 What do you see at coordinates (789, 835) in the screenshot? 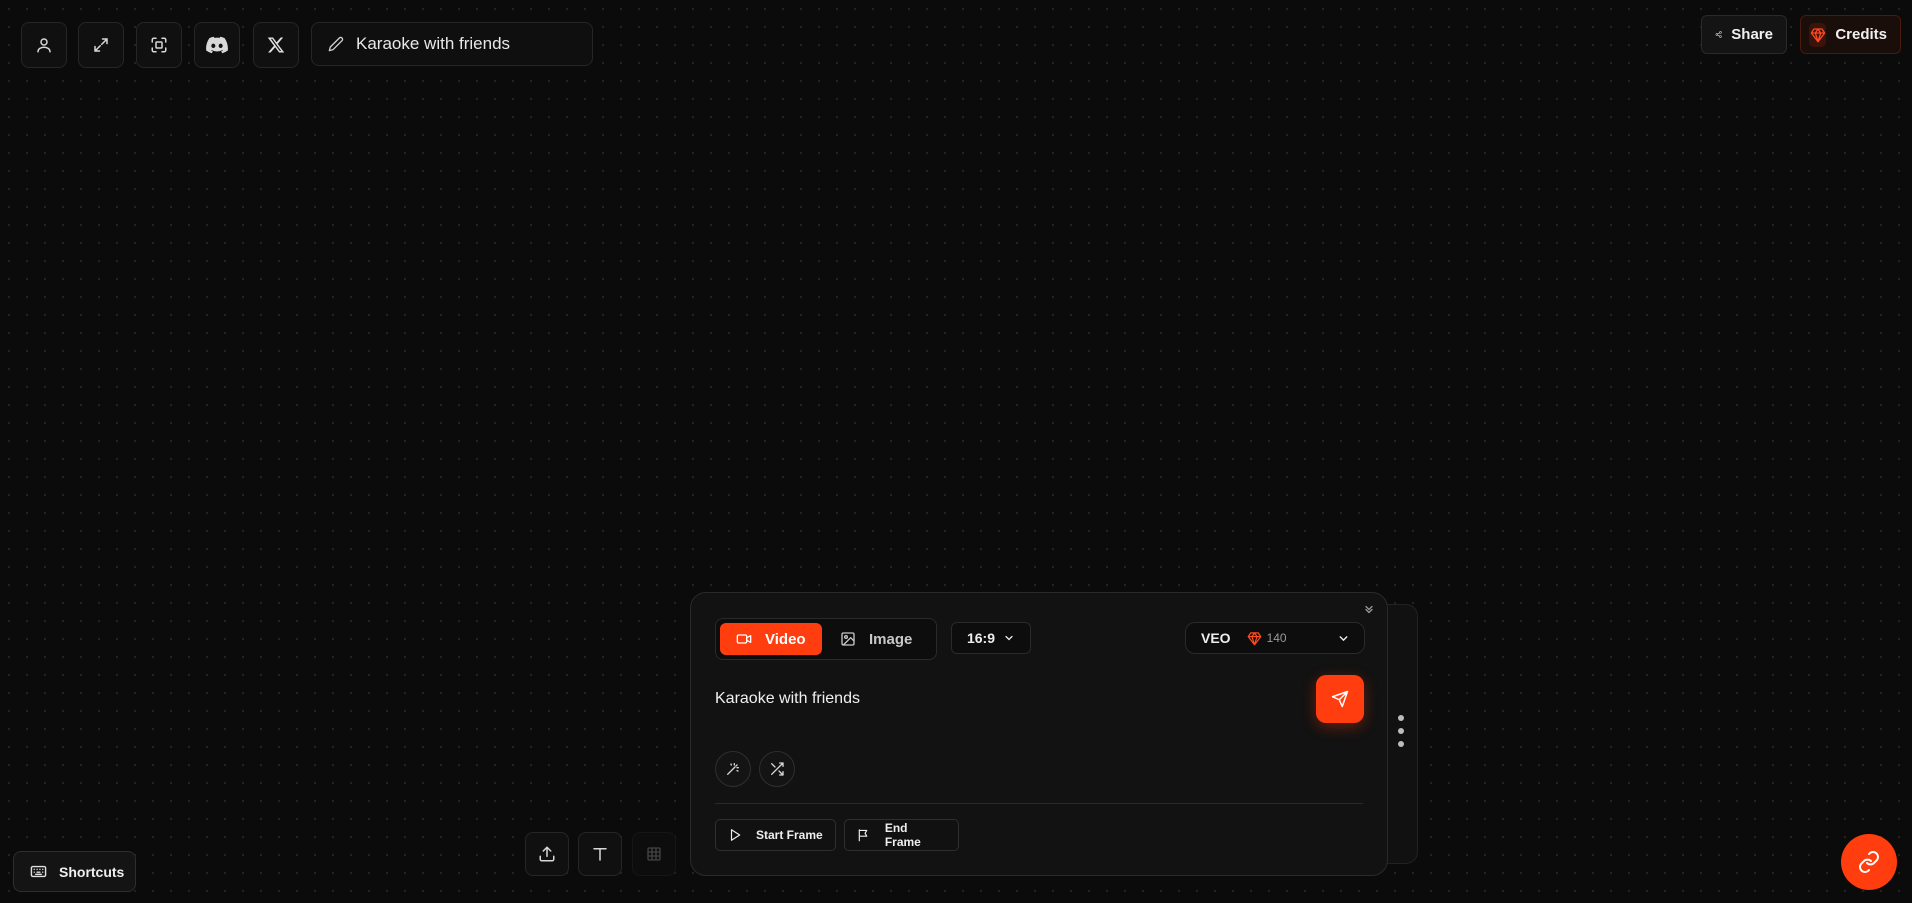
I see `start-frame-label: Start Frame` at bounding box center [789, 835].